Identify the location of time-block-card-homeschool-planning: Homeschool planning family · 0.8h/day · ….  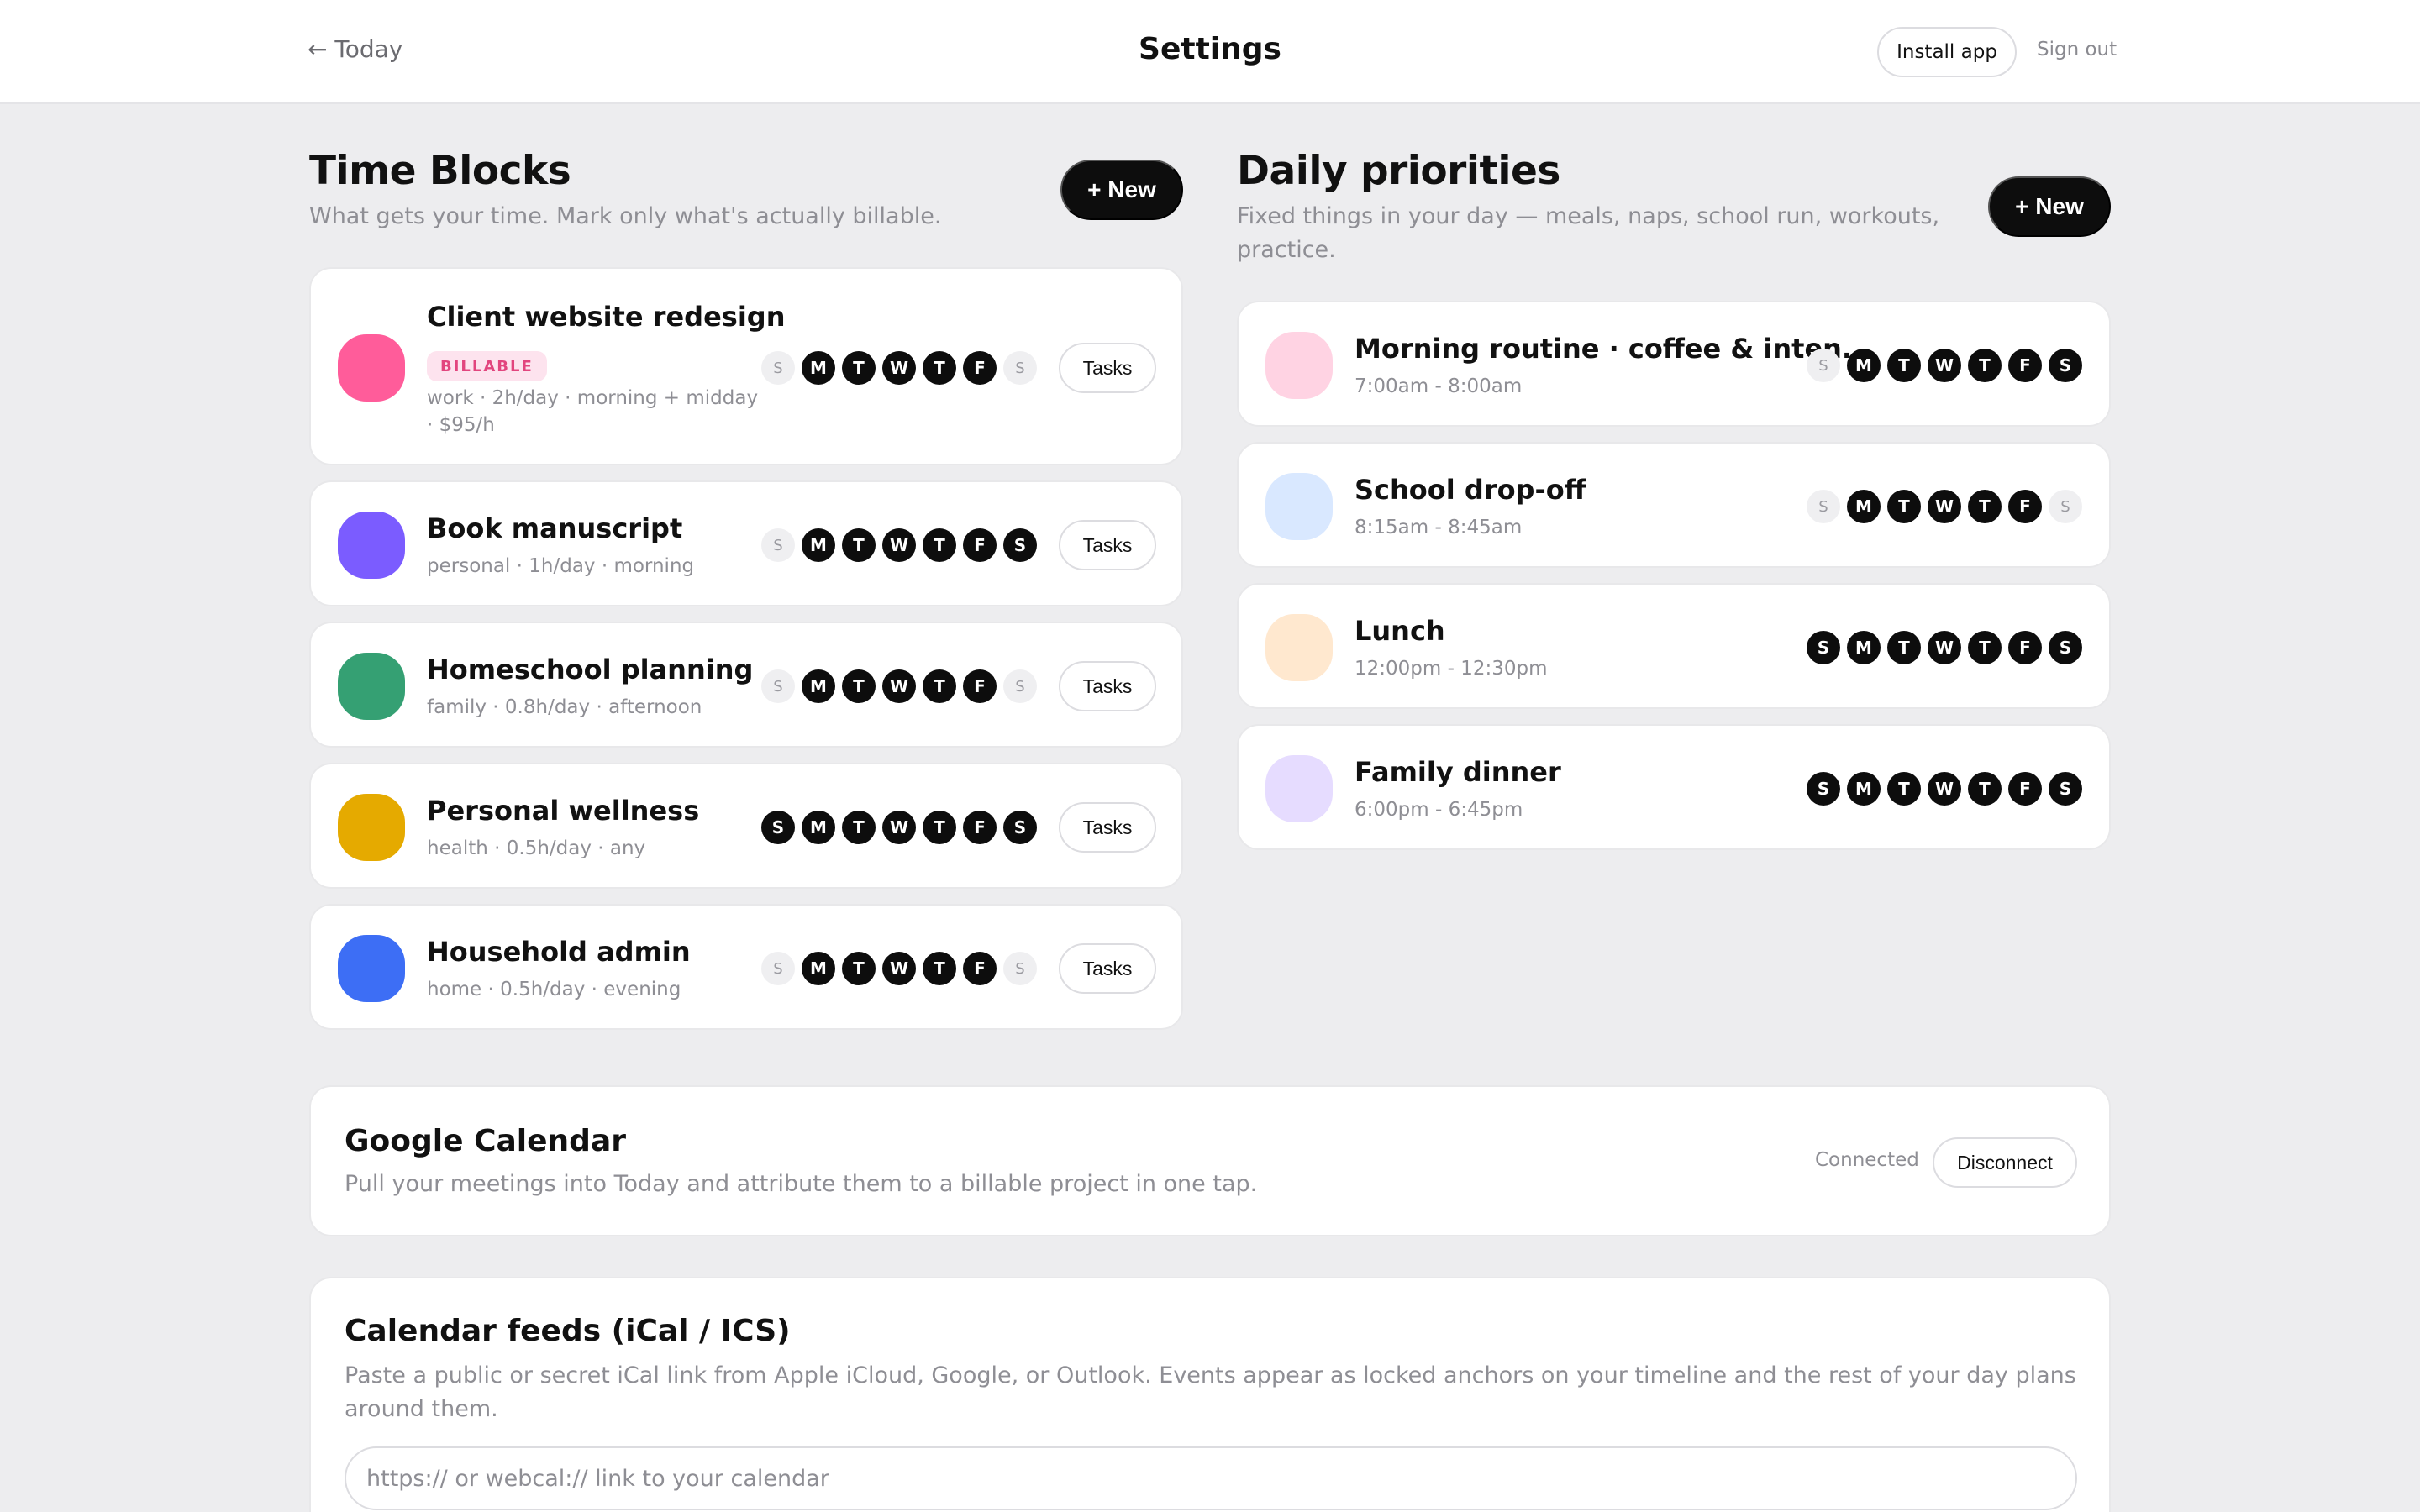
(746, 685).